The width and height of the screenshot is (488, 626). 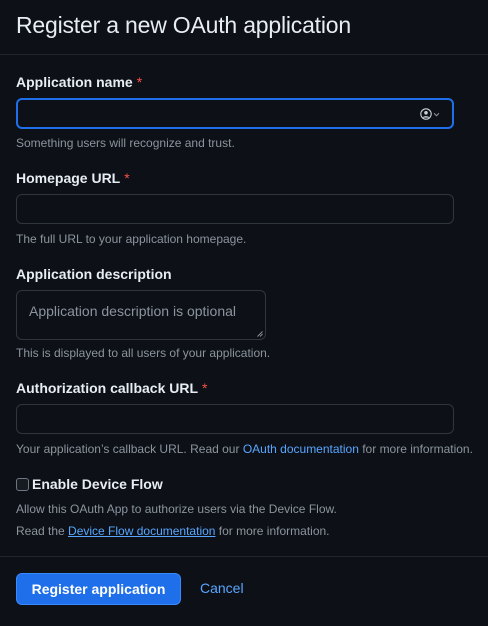 What do you see at coordinates (42, 531) in the screenshot?
I see `device-flow-hint-prefix: Read the` at bounding box center [42, 531].